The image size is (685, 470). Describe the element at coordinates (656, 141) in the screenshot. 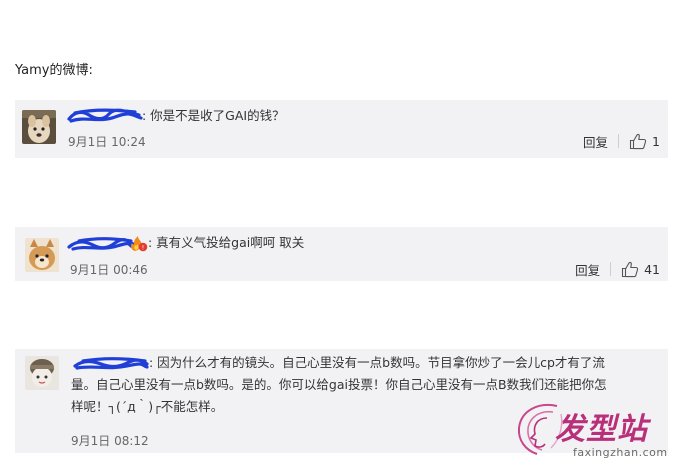

I see `like-count: 1` at that location.